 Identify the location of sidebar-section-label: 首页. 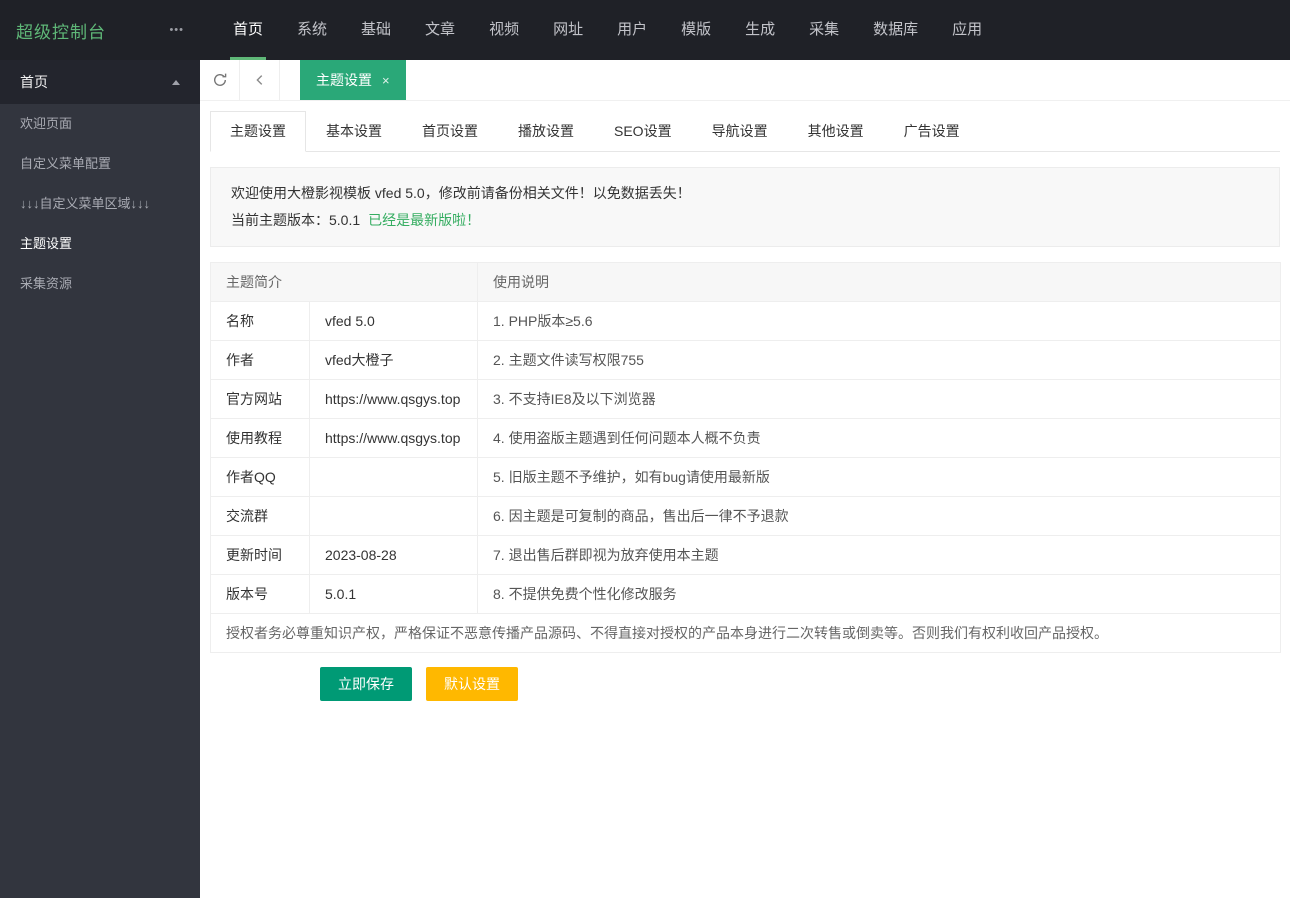
(34, 82).